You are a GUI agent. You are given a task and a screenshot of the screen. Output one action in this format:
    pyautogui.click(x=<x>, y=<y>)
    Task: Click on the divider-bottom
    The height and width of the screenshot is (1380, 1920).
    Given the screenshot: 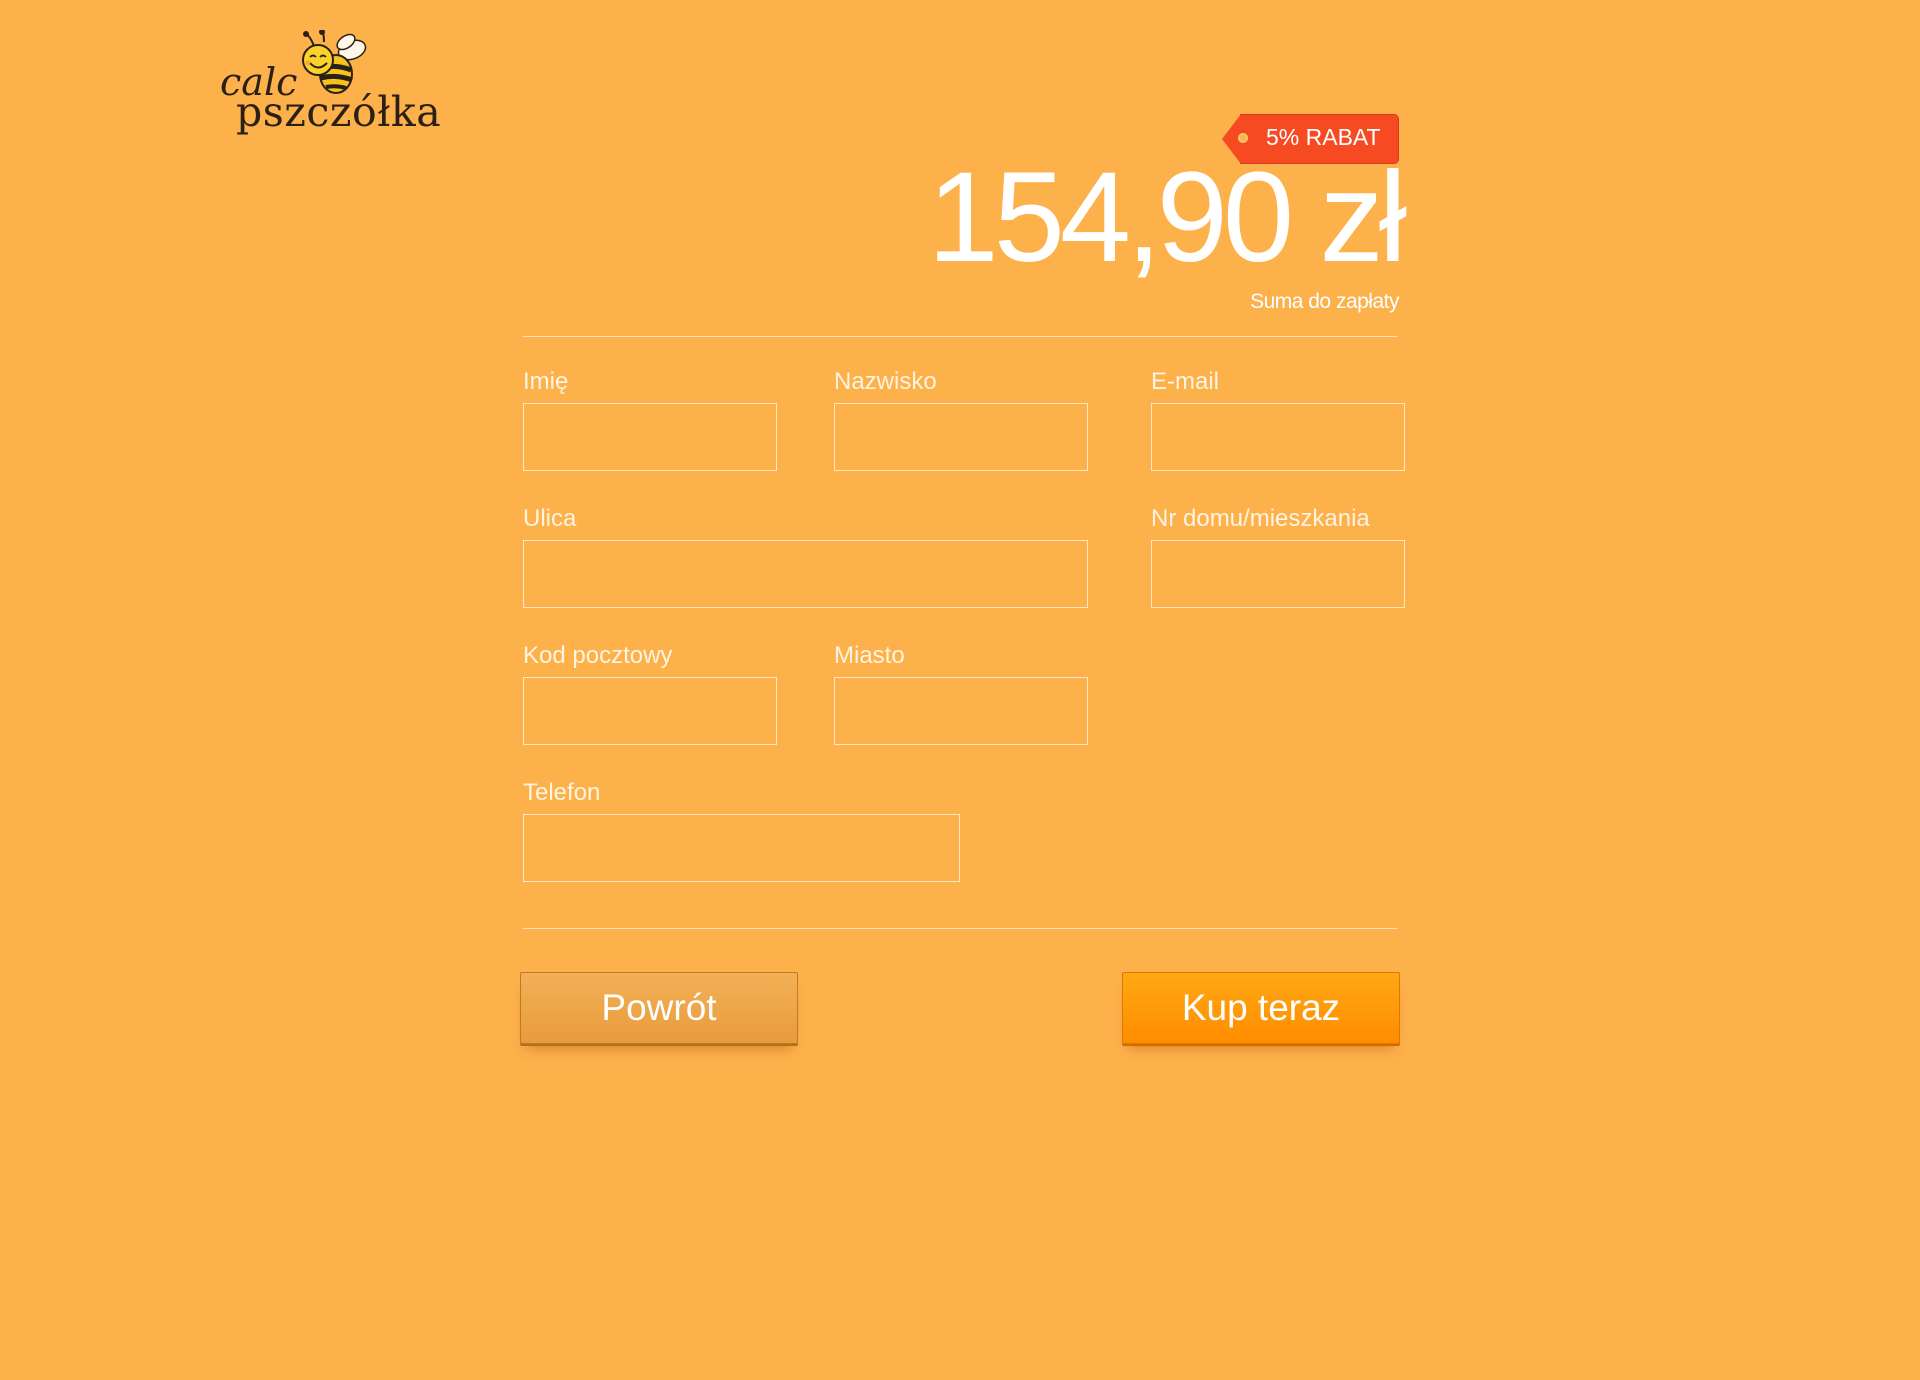 What is the action you would take?
    pyautogui.click(x=960, y=928)
    